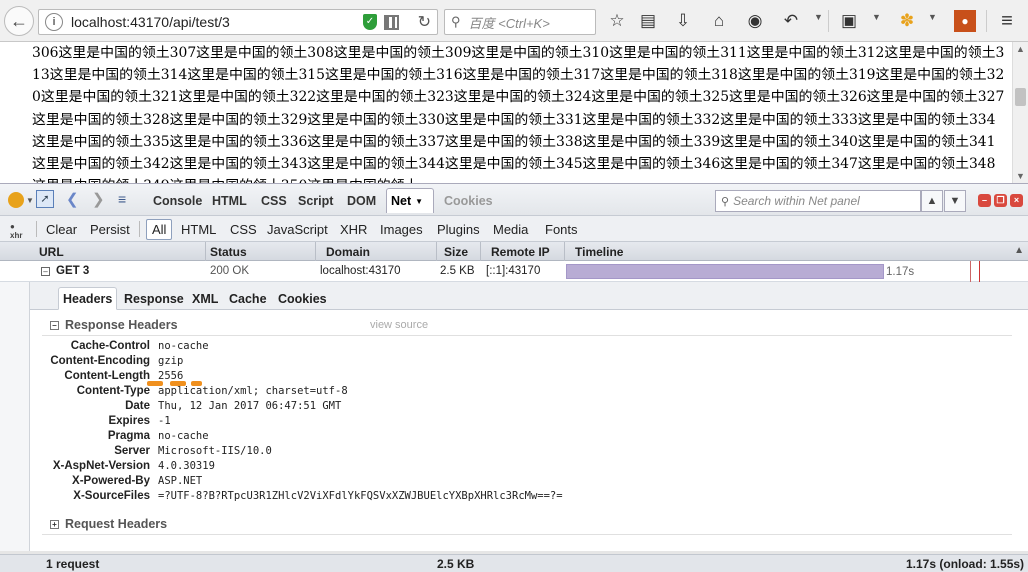 The width and height of the screenshot is (1028, 572). What do you see at coordinates (108, 524) in the screenshot?
I see `request-headers-section: + Request Headers` at bounding box center [108, 524].